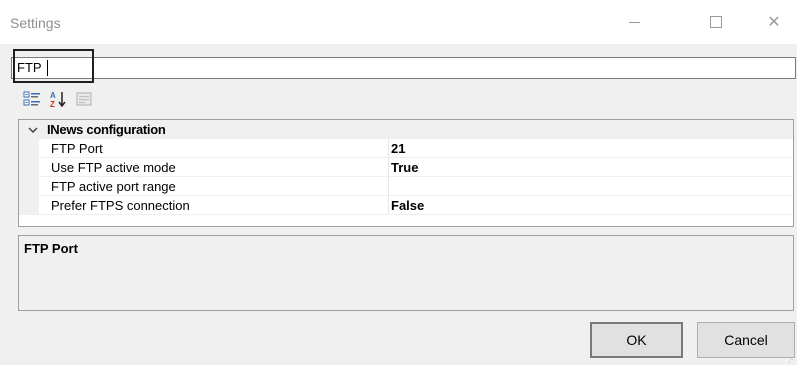 The width and height of the screenshot is (797, 365). I want to click on alphabetical-button: A Z, so click(58, 99).